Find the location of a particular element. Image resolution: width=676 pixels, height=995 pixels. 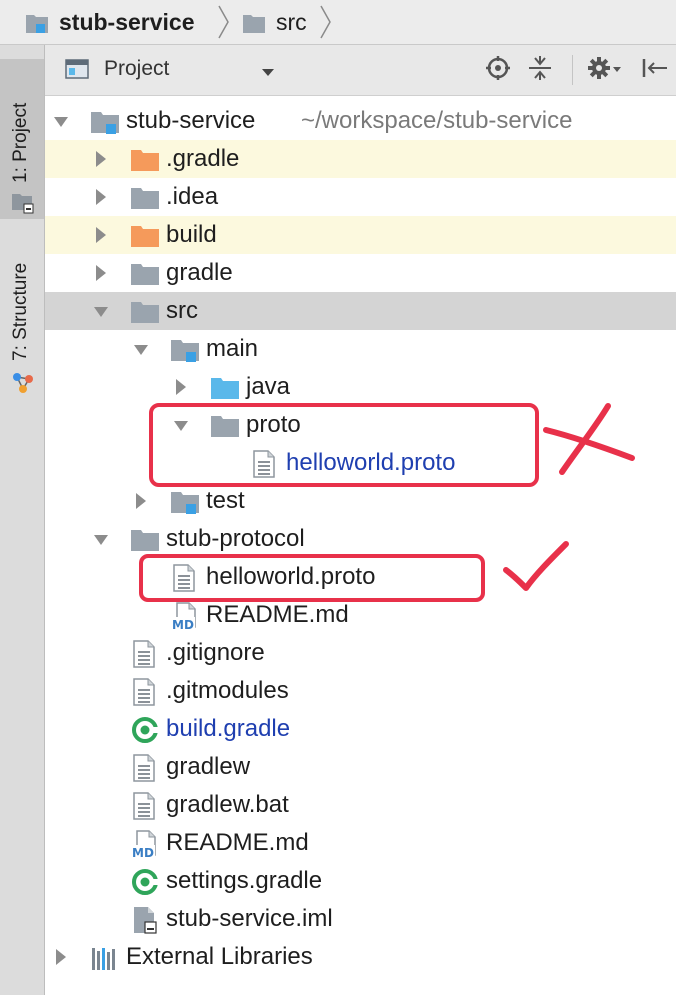

tree-item-helloworld-proto-protocol: helloworld.proto is located at coordinates (360, 577).